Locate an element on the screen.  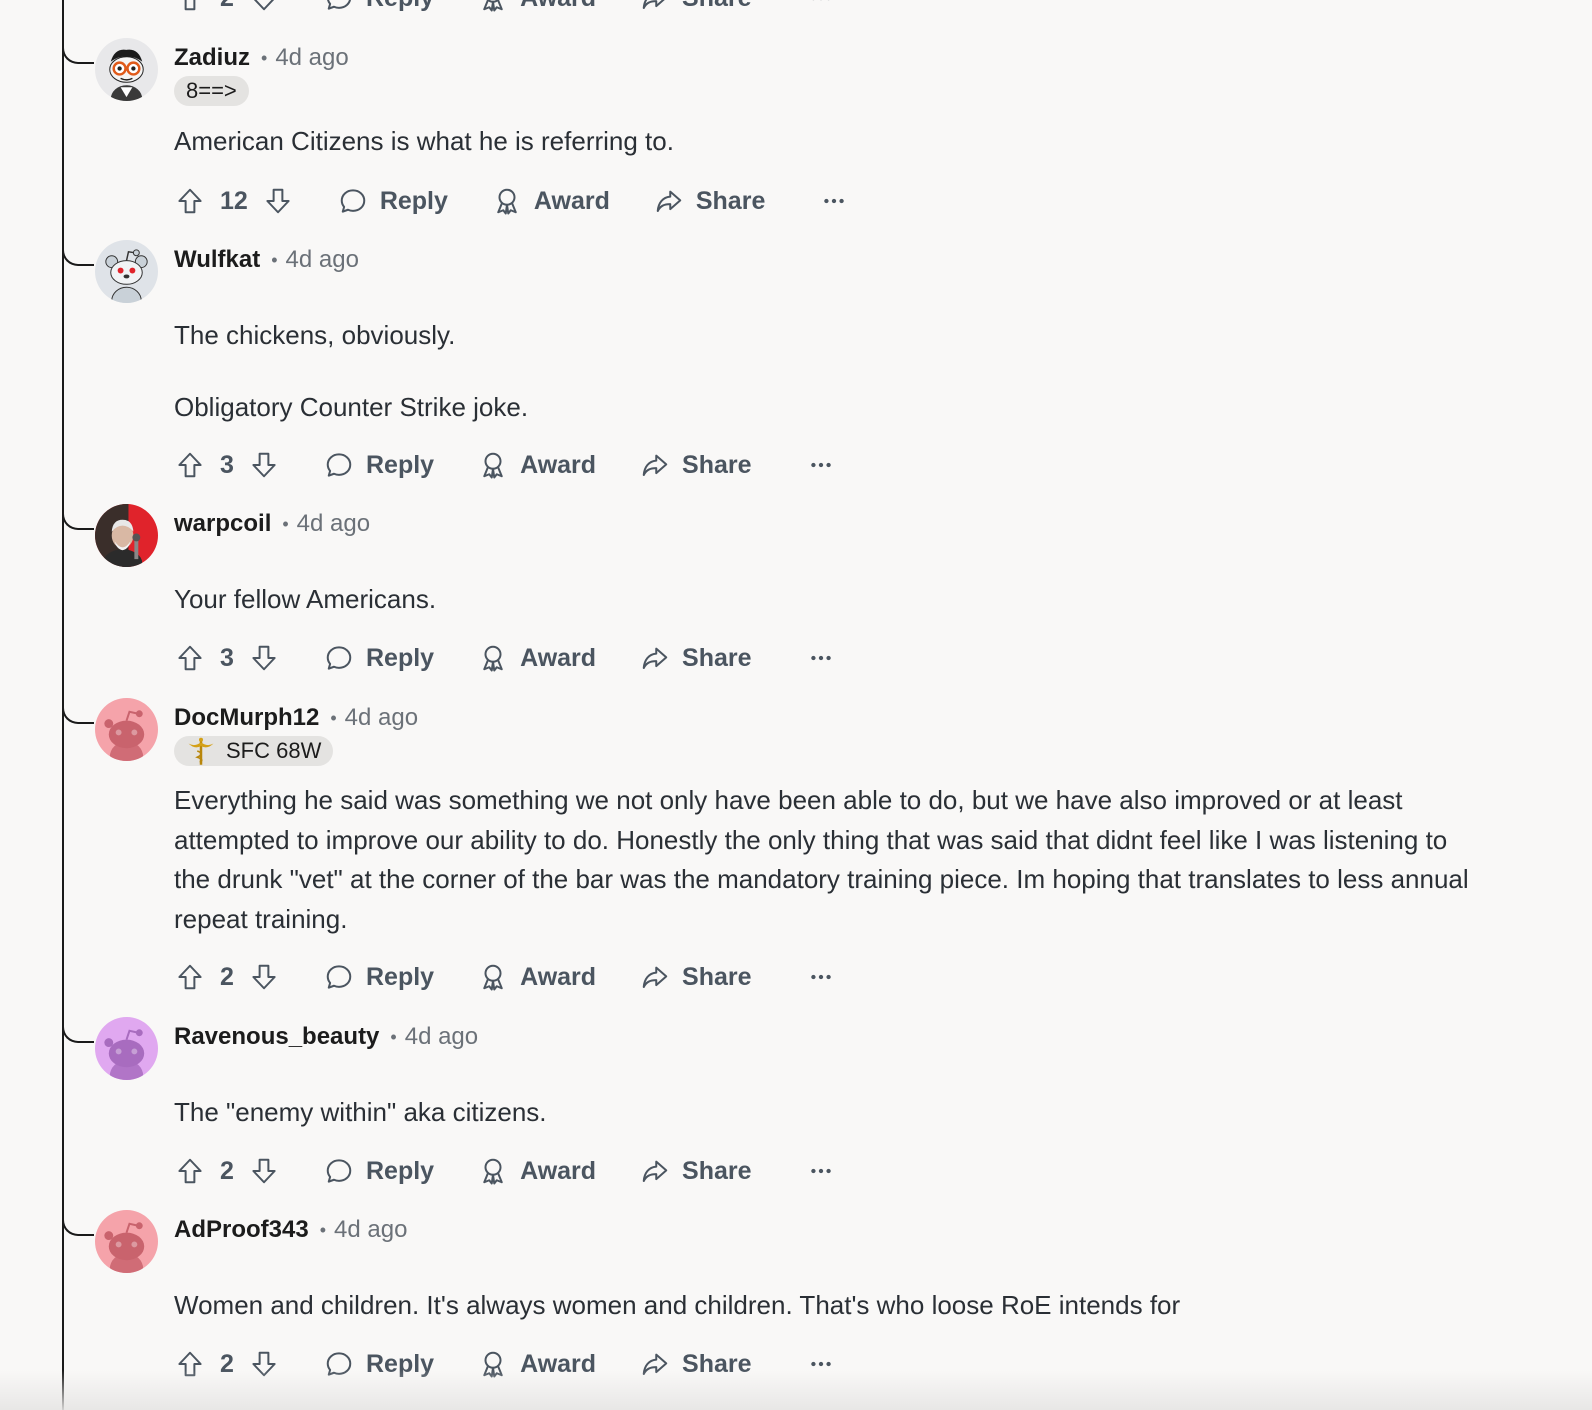
author-name: warpcoil is located at coordinates (222, 524).